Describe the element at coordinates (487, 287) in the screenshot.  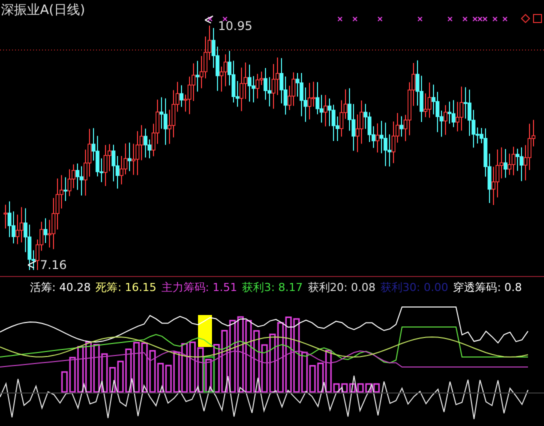
I see `legend-value: 穿透筹码: 0.8` at that location.